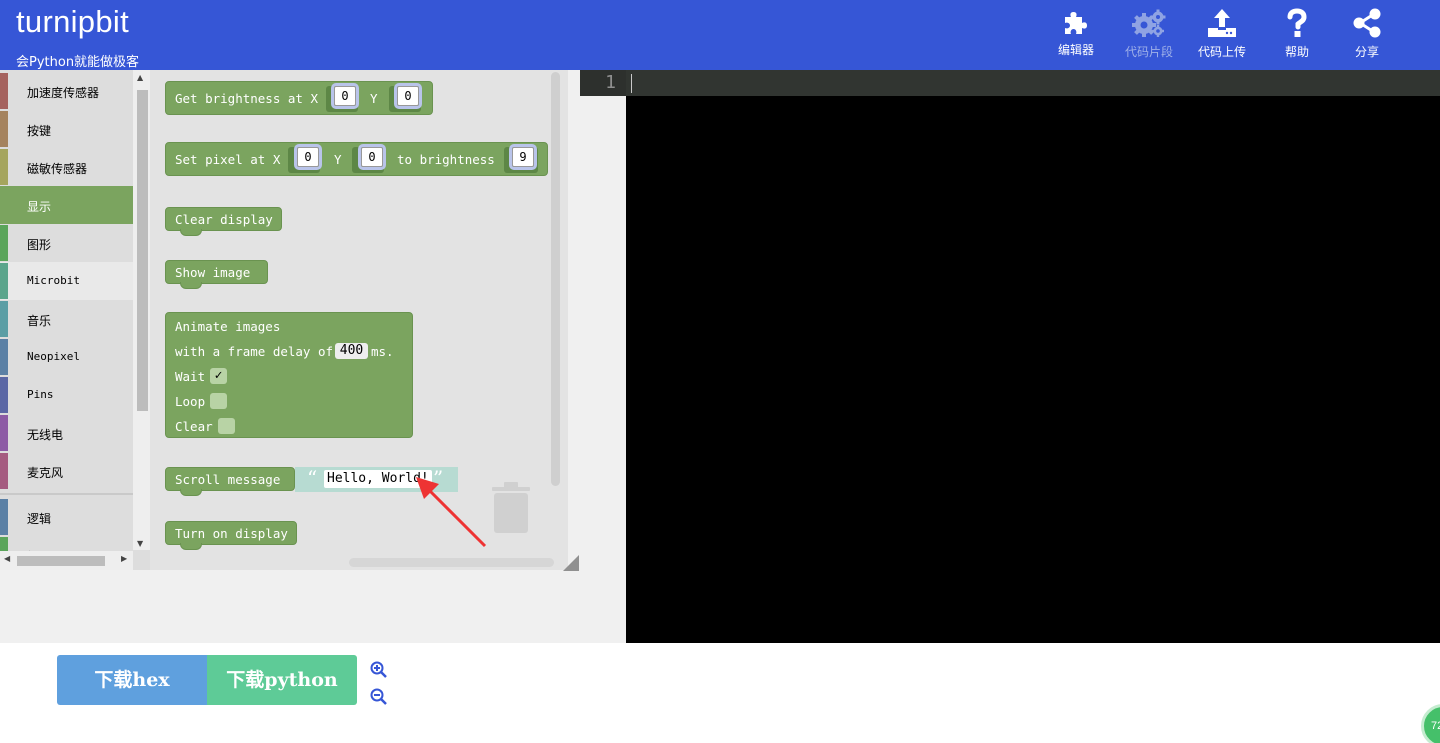 Image resolution: width=1440 pixels, height=743 pixels. What do you see at coordinates (53, 356) in the screenshot?
I see `category-label: Neopixel` at bounding box center [53, 356].